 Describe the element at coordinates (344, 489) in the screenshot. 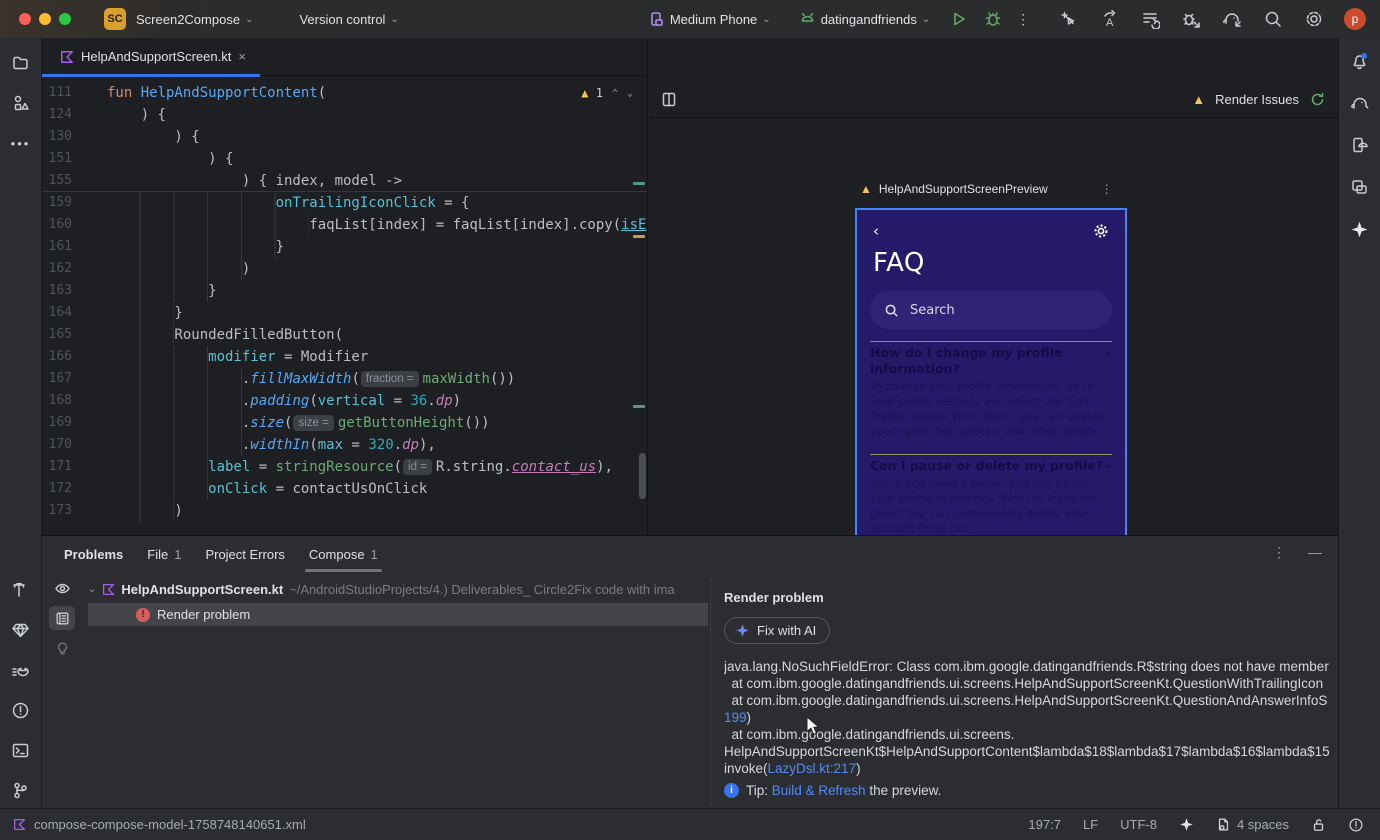

I see `code-line: 172 onClick = contactUsOnClick` at that location.